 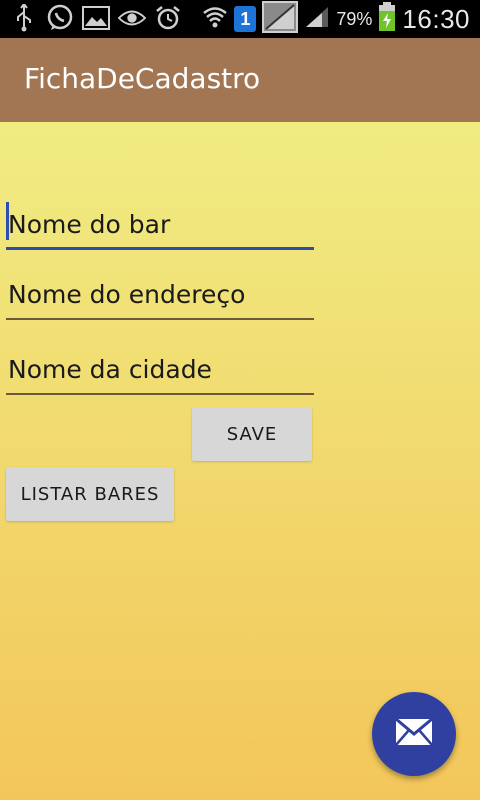 I want to click on wifi-icon, so click(x=215, y=19).